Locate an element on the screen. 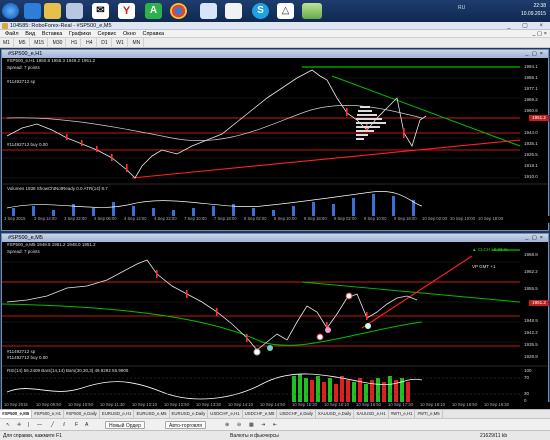 Image resolution: width=550 pixels, height=440 pixels. yandex-mail-icon: ✉ is located at coordinates (100, 11).